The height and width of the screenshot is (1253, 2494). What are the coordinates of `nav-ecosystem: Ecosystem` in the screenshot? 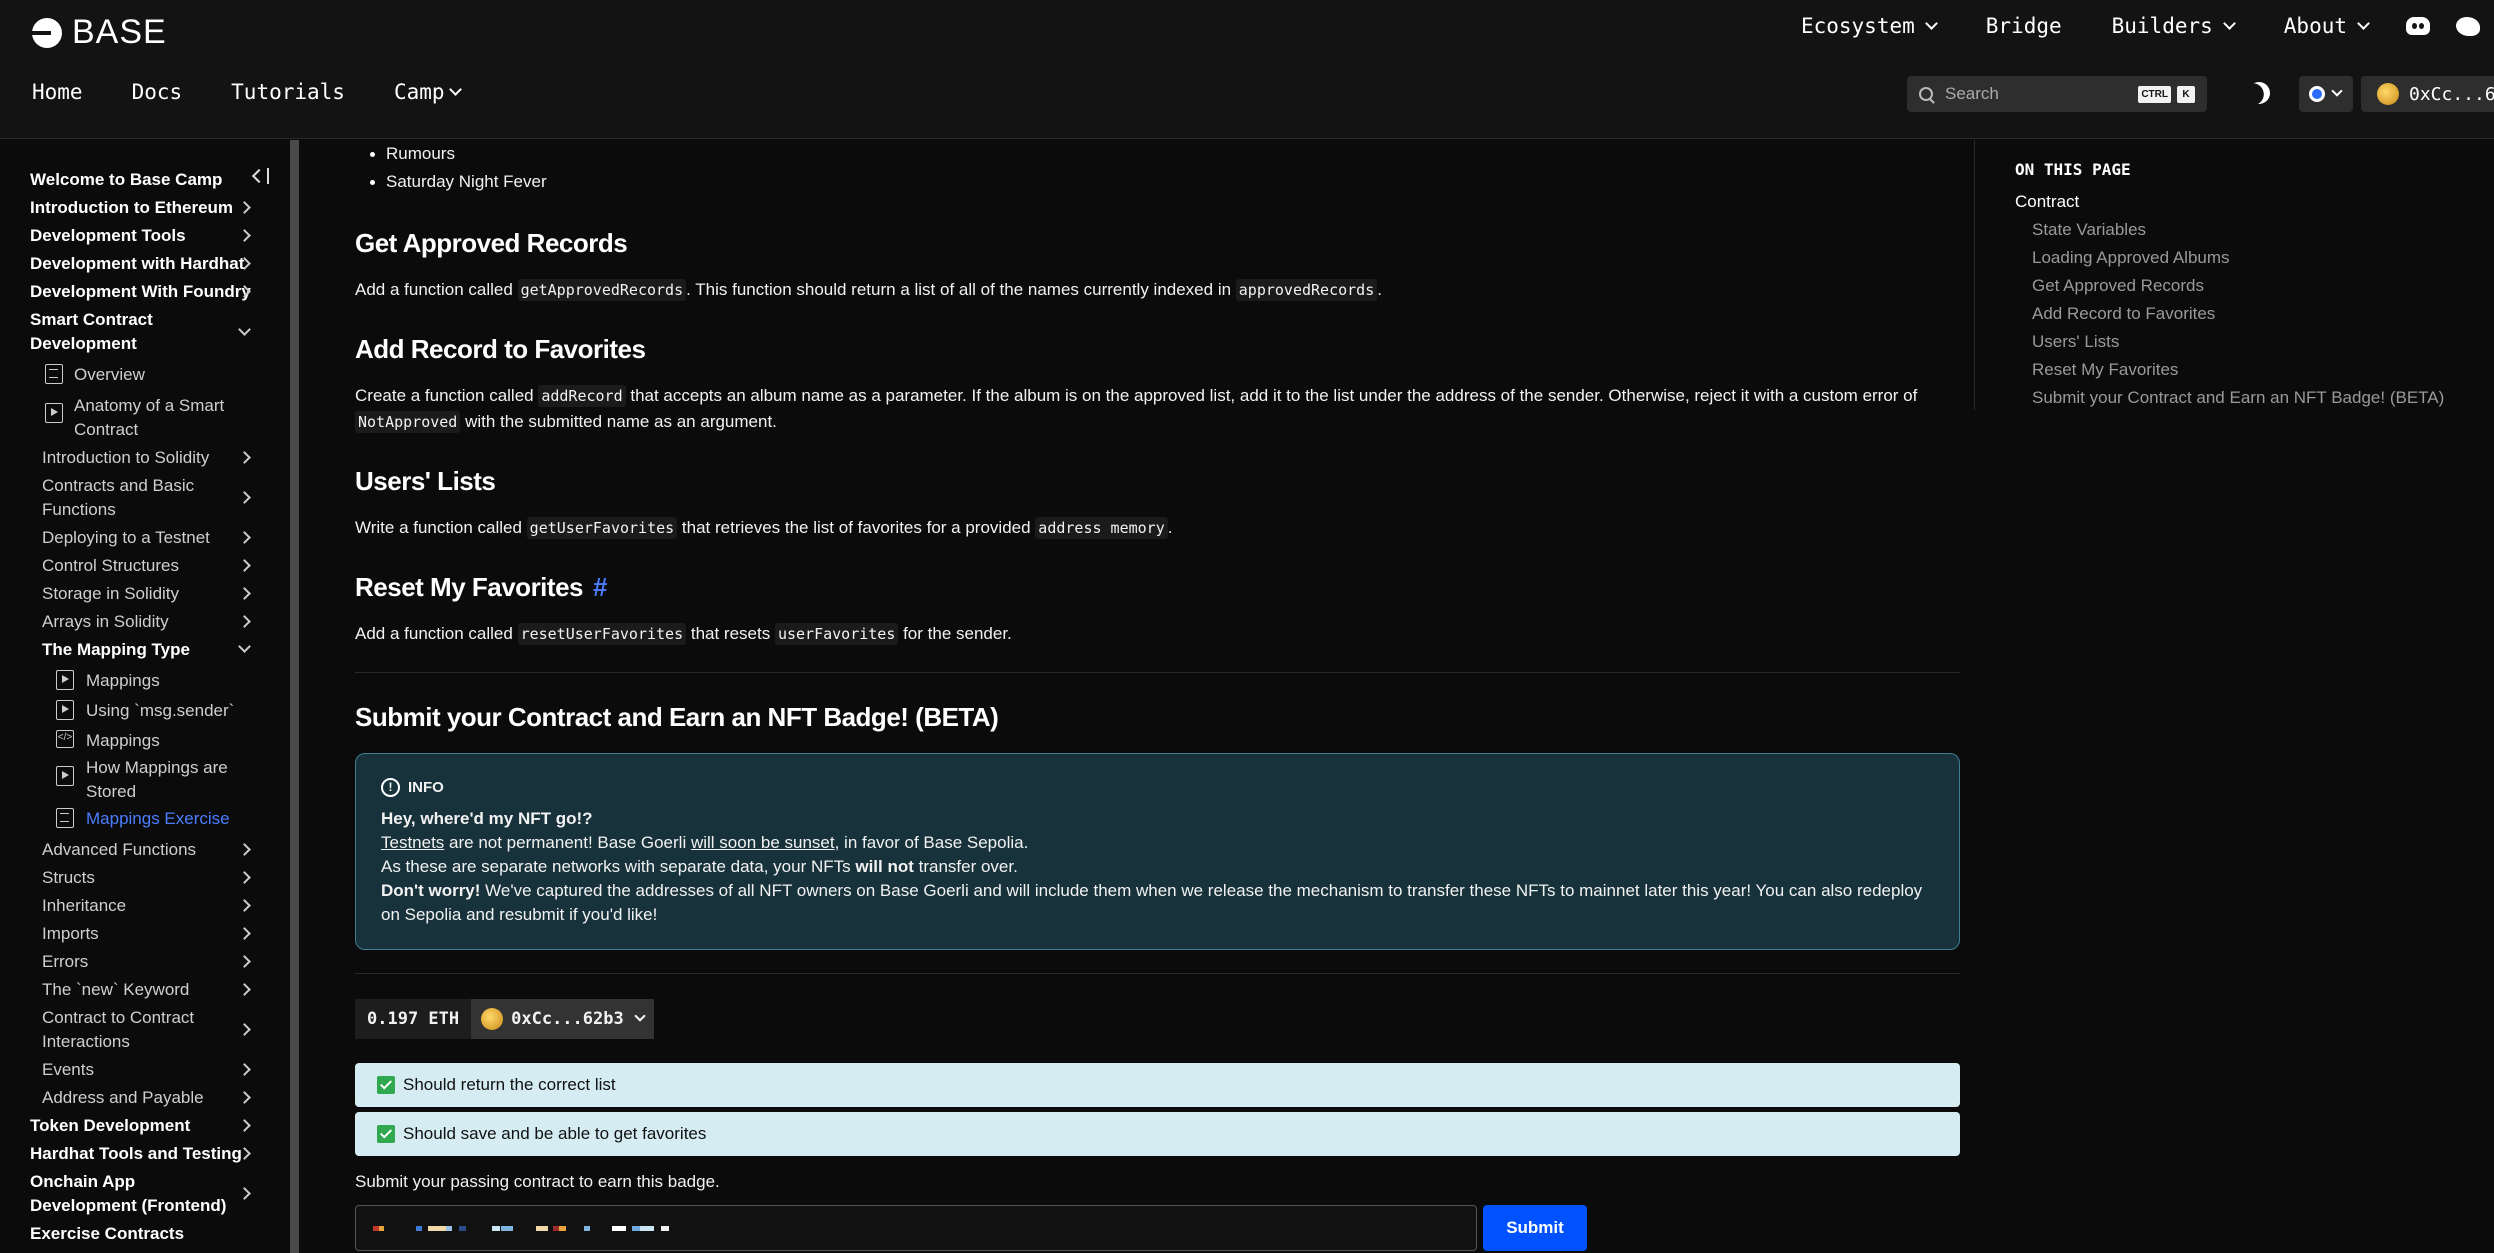 It's located at (1869, 26).